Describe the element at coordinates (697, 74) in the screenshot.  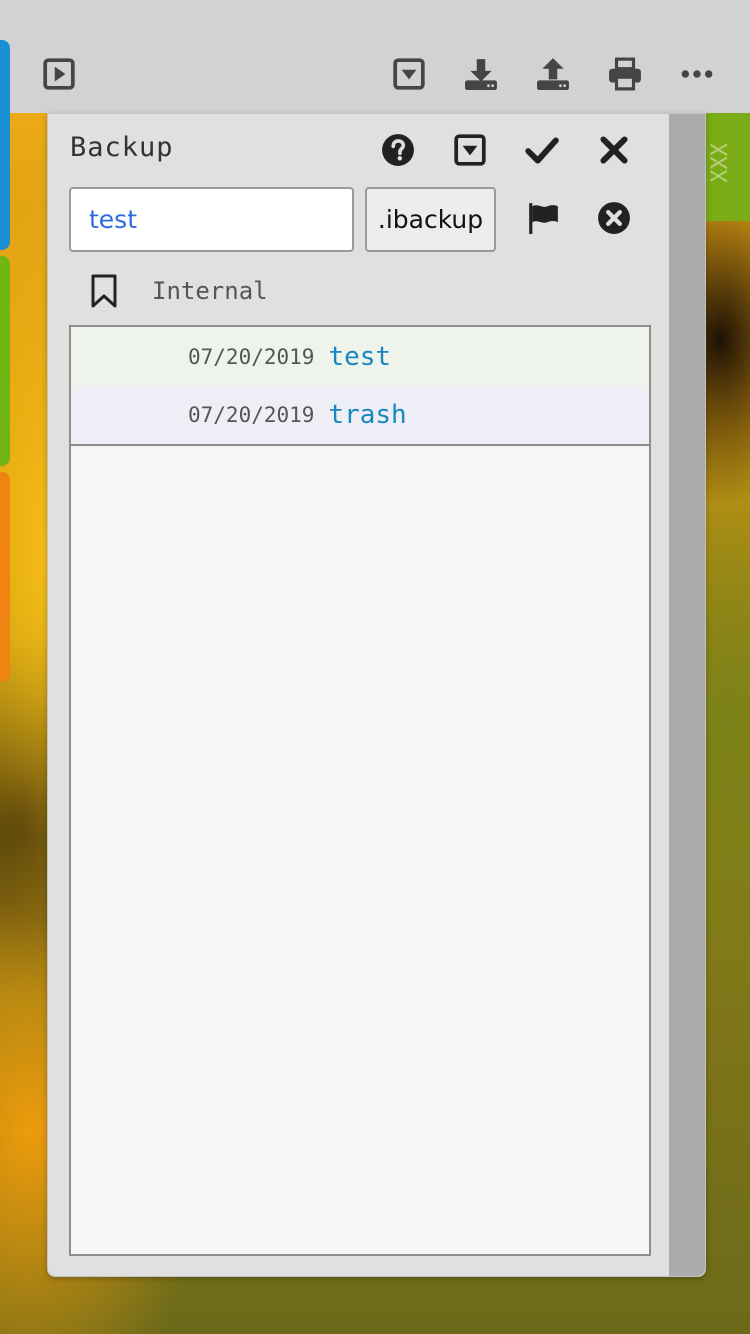
I see `more-icon` at that location.